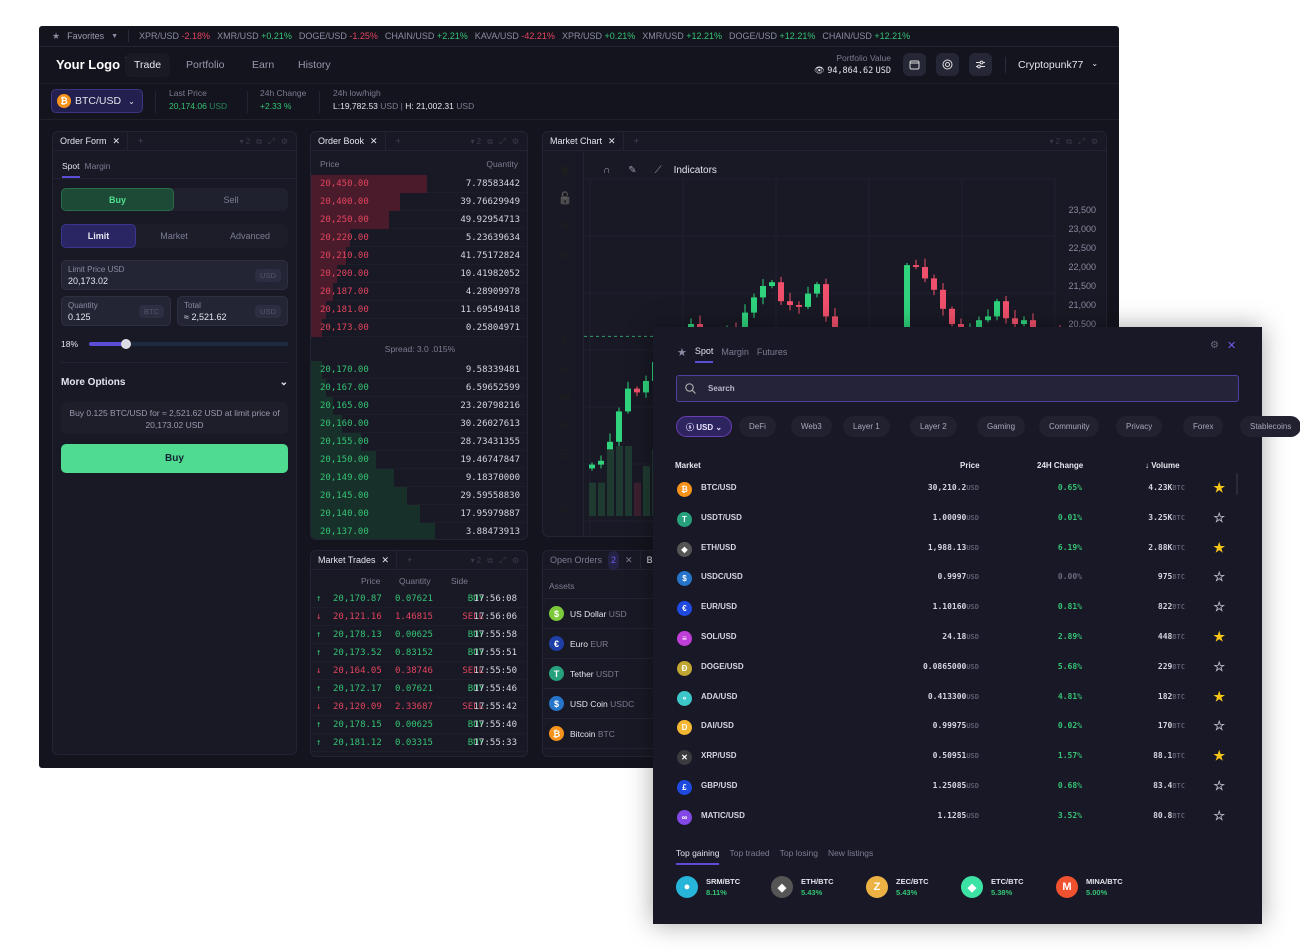 The height and width of the screenshot is (950, 1300). I want to click on nav-portfolio: Portfolio, so click(205, 65).